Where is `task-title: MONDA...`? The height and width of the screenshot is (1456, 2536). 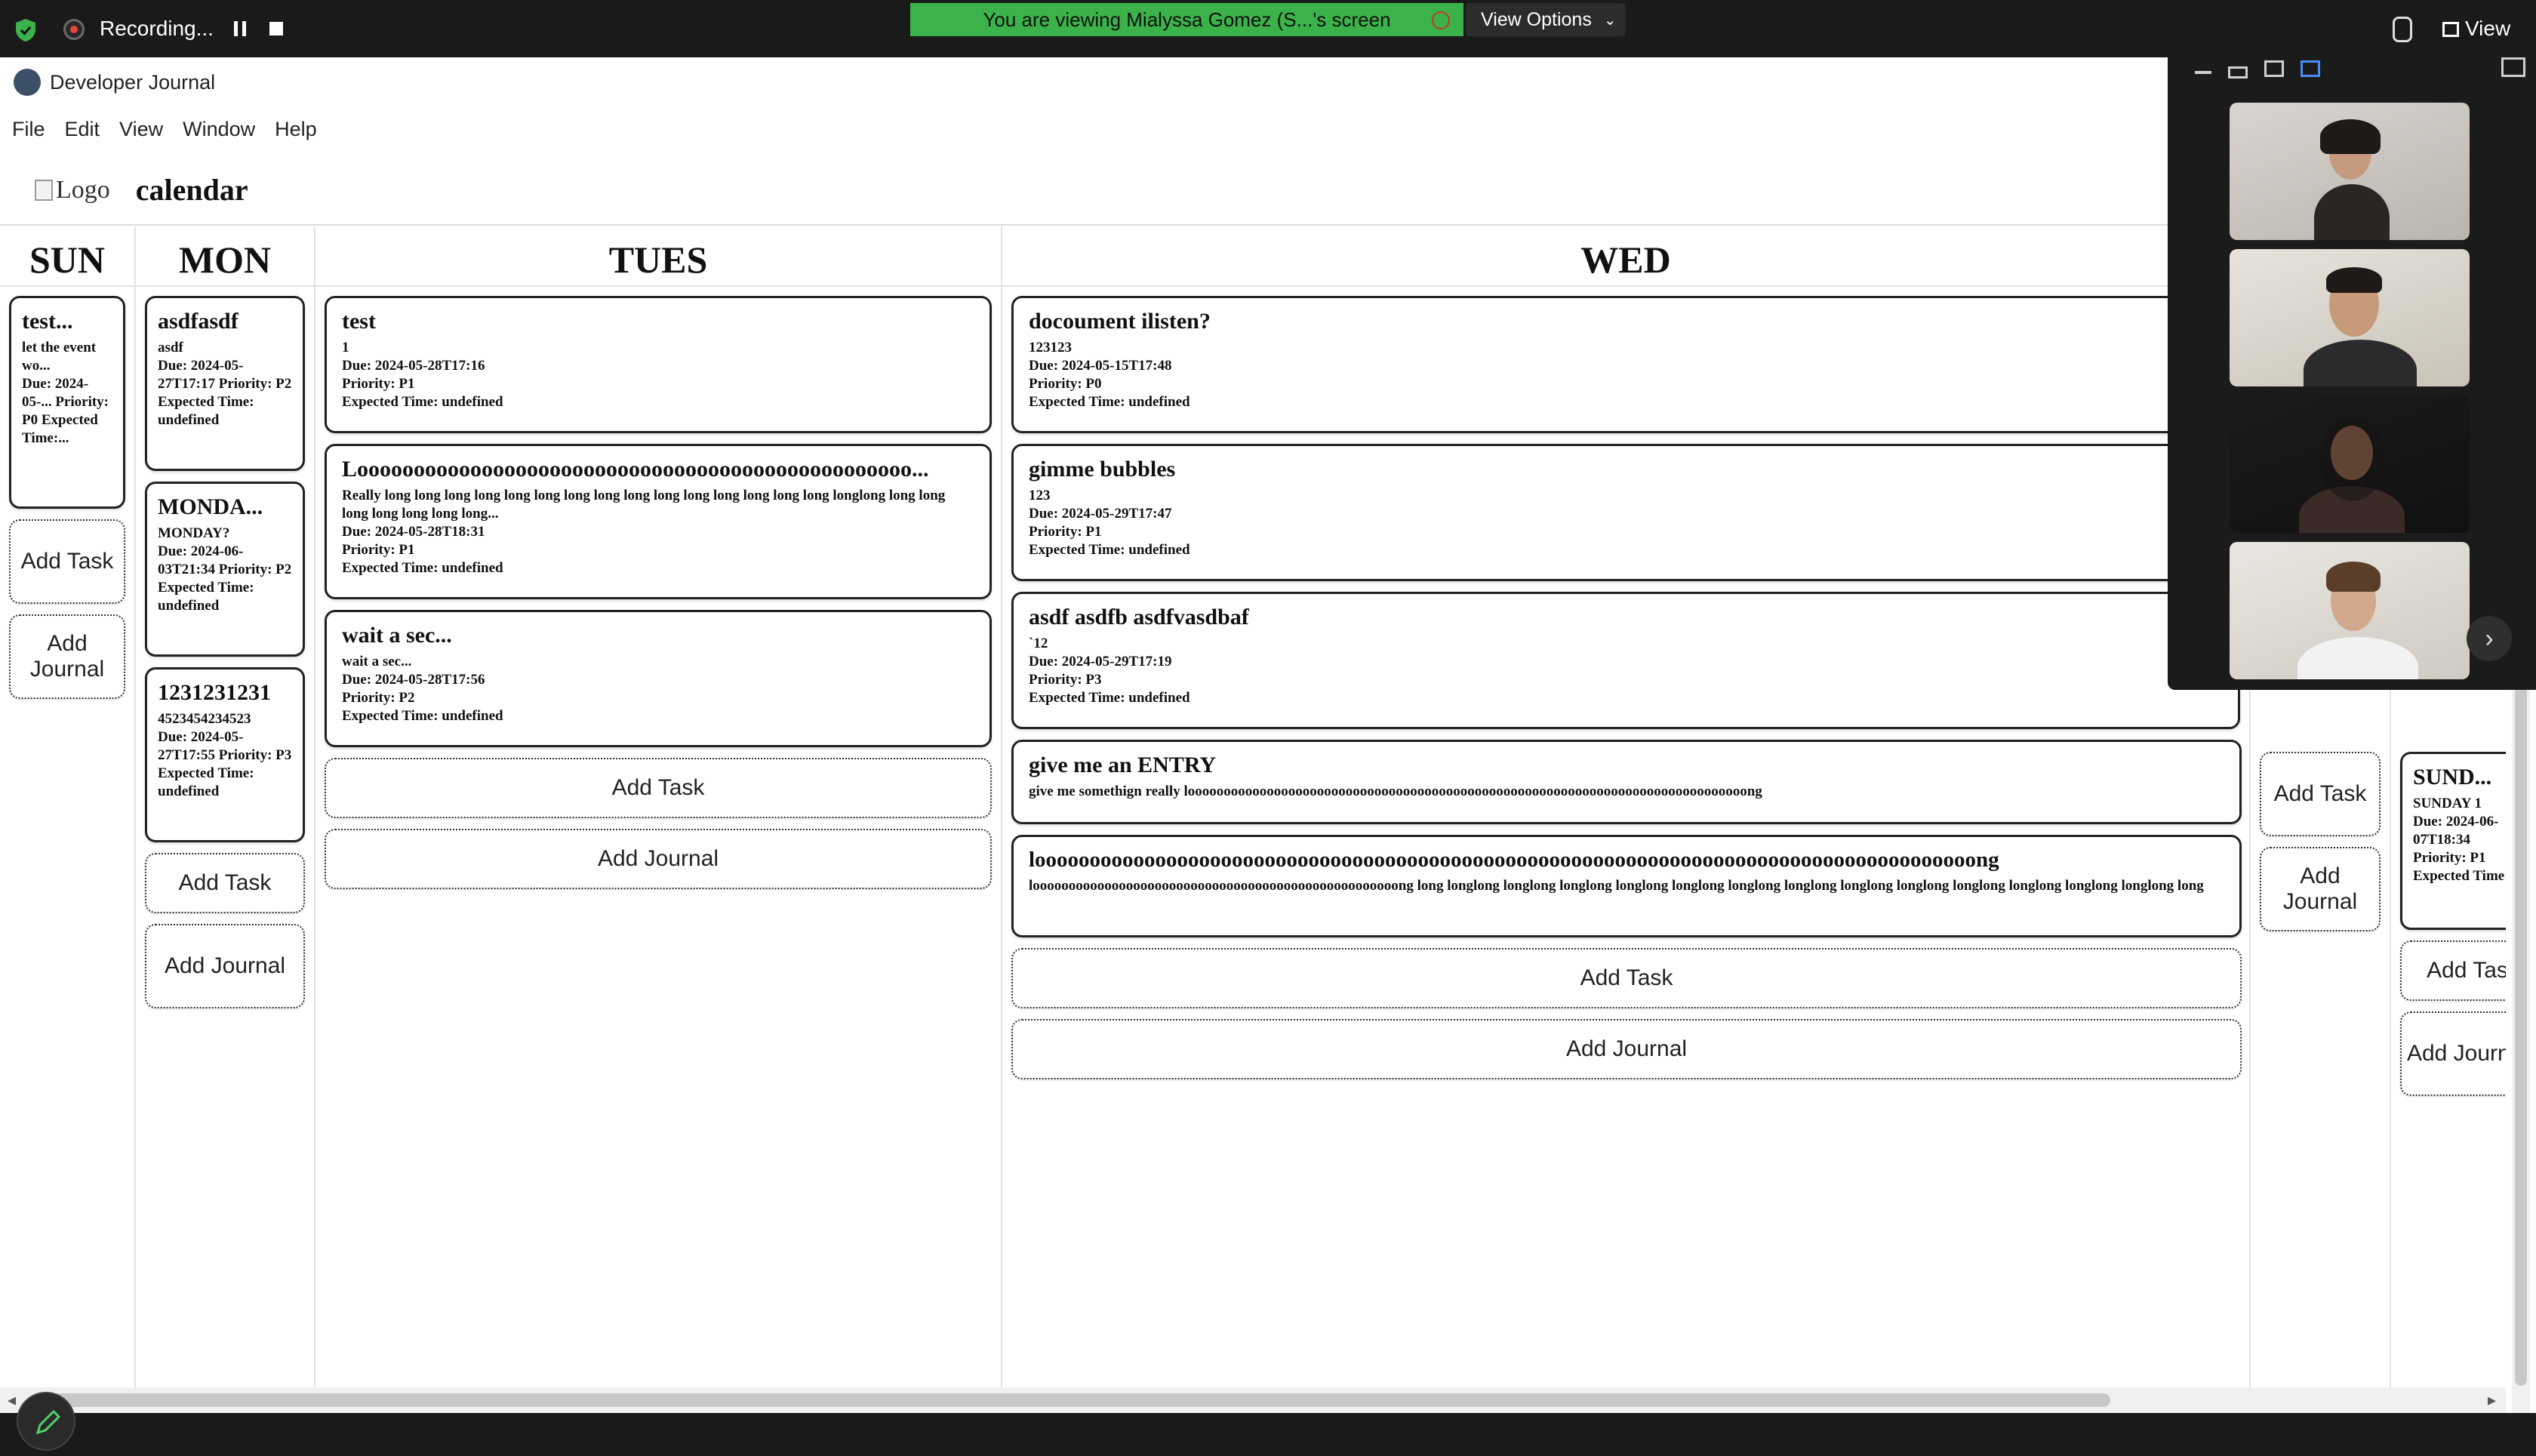
task-title: MONDA... is located at coordinates (210, 506).